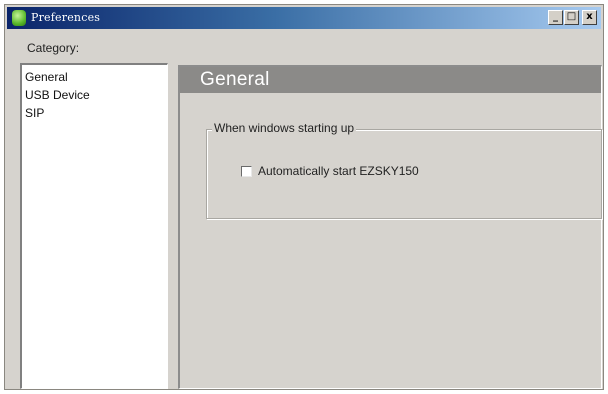 The width and height of the screenshot is (608, 394). I want to click on close-button: x, so click(589, 17).